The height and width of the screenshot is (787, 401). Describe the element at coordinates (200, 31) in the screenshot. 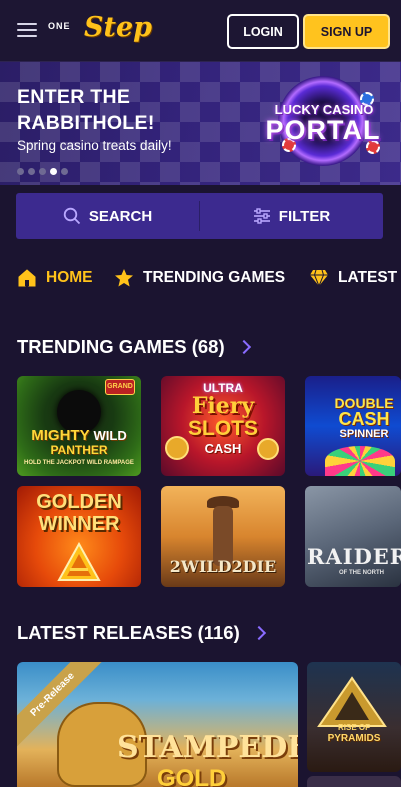

I see `top-header: ONE Step LOGIN SIGN UP` at that location.